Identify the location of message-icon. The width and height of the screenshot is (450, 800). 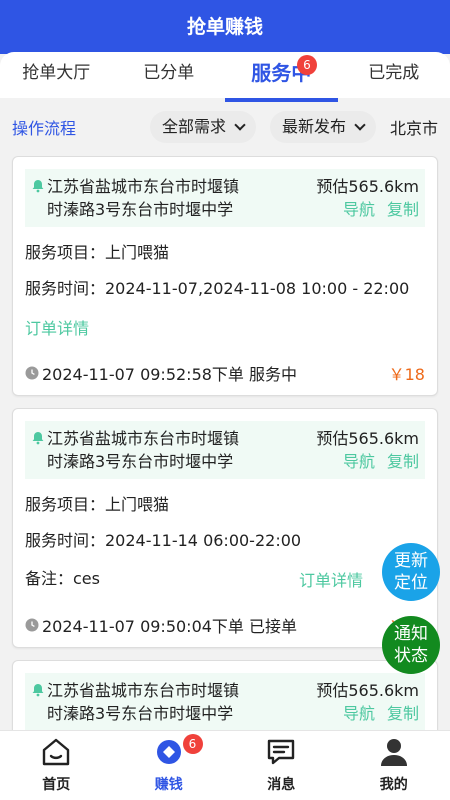
(281, 752).